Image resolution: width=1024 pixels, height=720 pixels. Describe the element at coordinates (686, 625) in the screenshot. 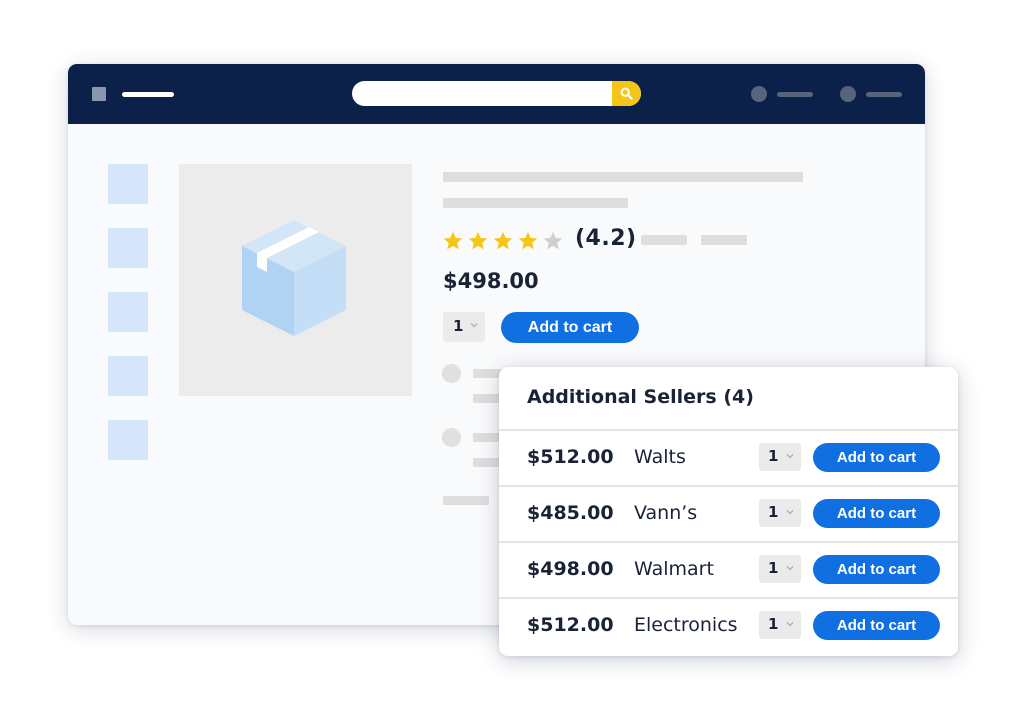

I see `seller-name: Electronics` at that location.